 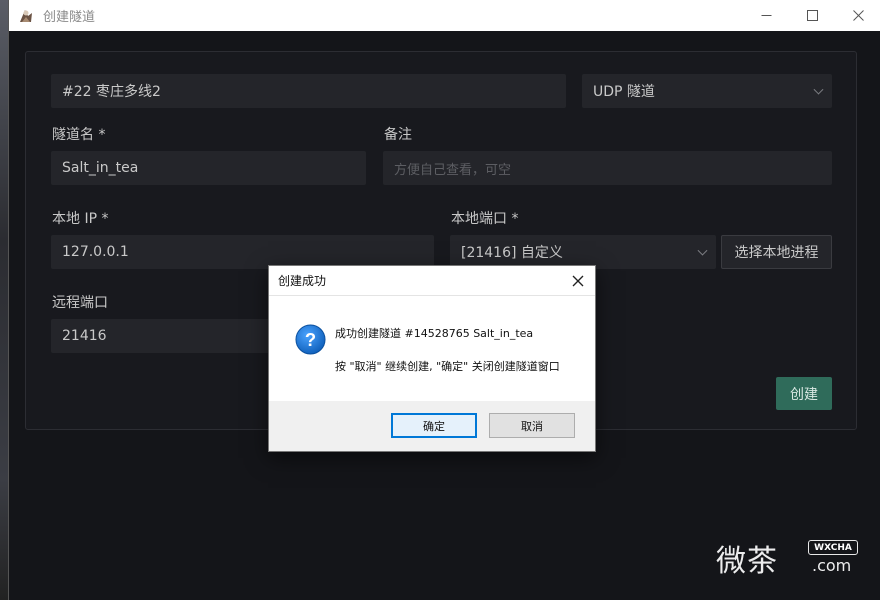 I want to click on desktop-edge, so click(x=4, y=300).